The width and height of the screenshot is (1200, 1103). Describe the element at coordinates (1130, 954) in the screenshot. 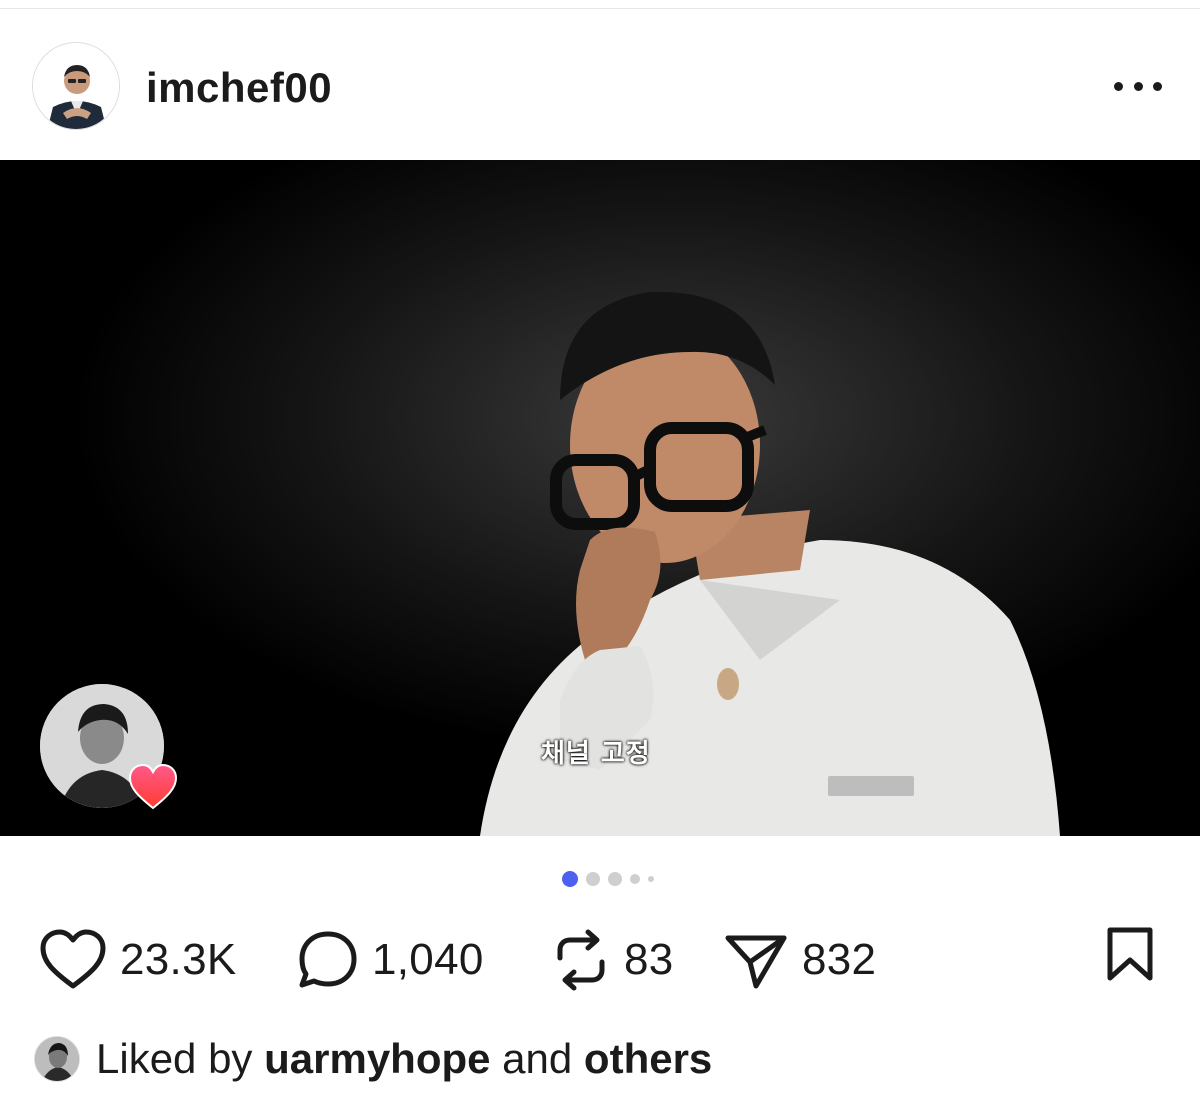

I see `bookmark-icon` at that location.